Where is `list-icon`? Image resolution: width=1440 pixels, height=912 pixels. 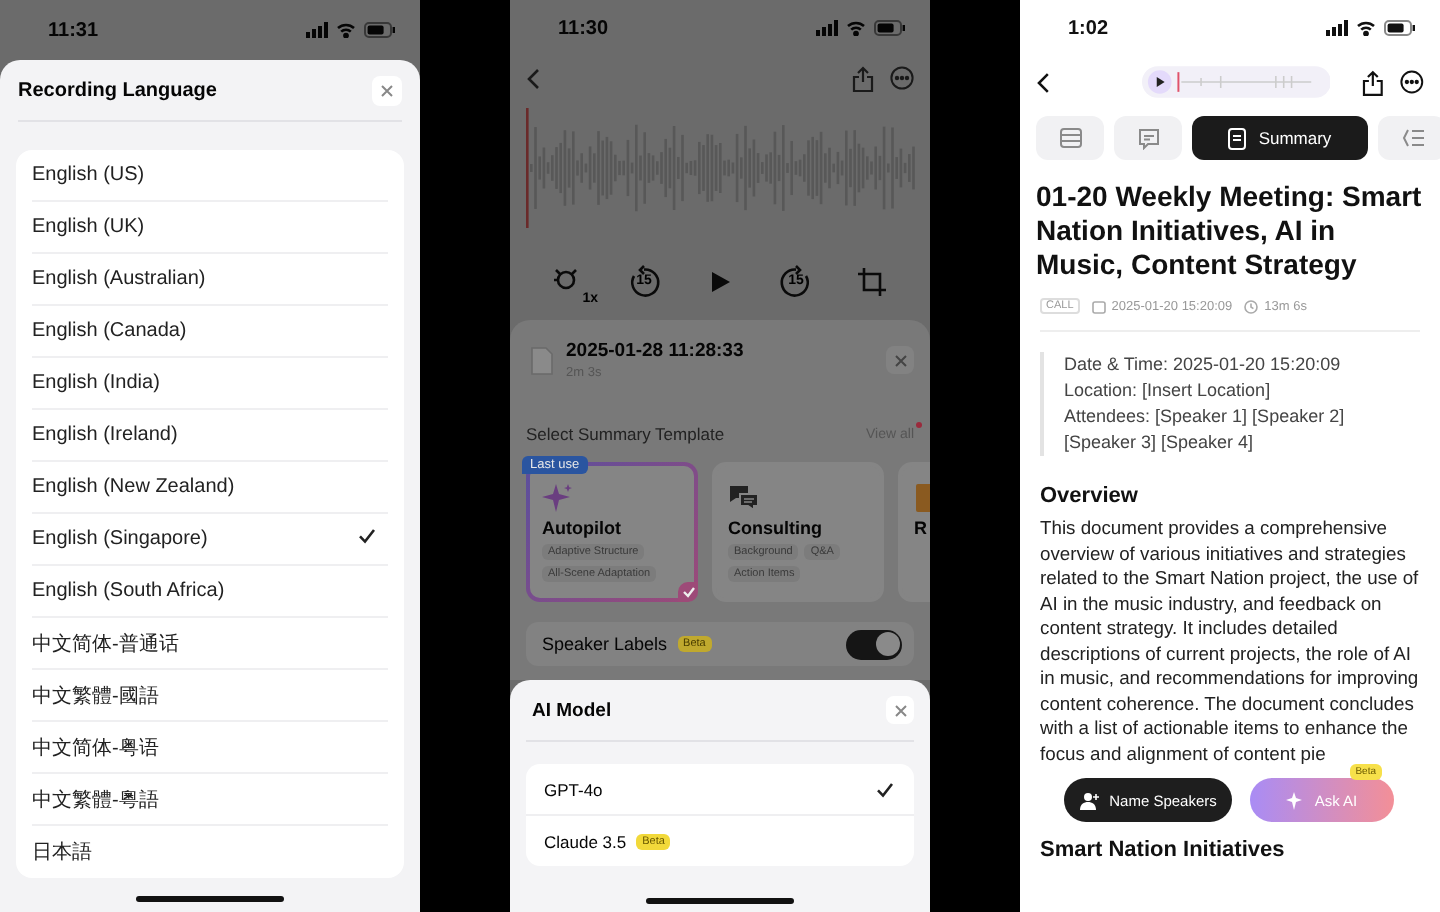 list-icon is located at coordinates (1070, 138).